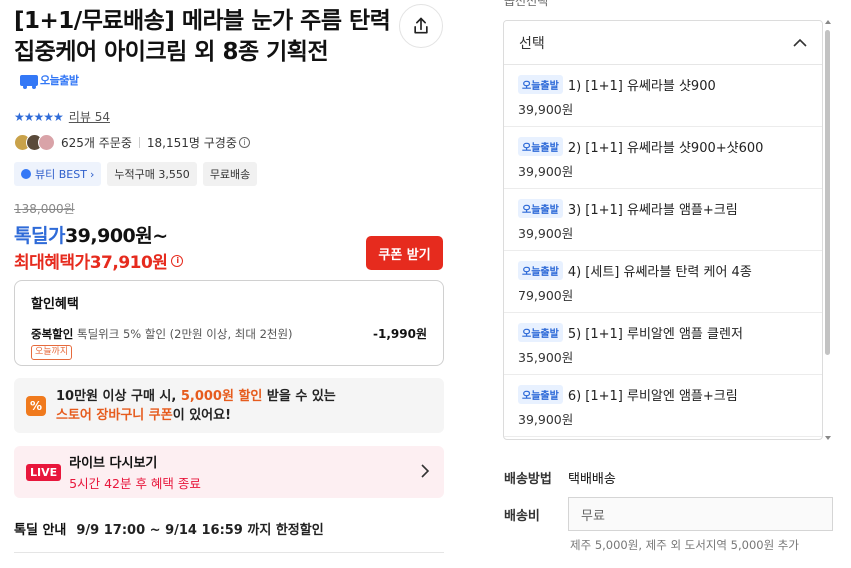  Describe the element at coordinates (171, 343) in the screenshot. I see `discount-description: 중복할인 톡딜위크 5% 할인 (2만원 이상, 최대 2천원) 오늘까지` at that location.